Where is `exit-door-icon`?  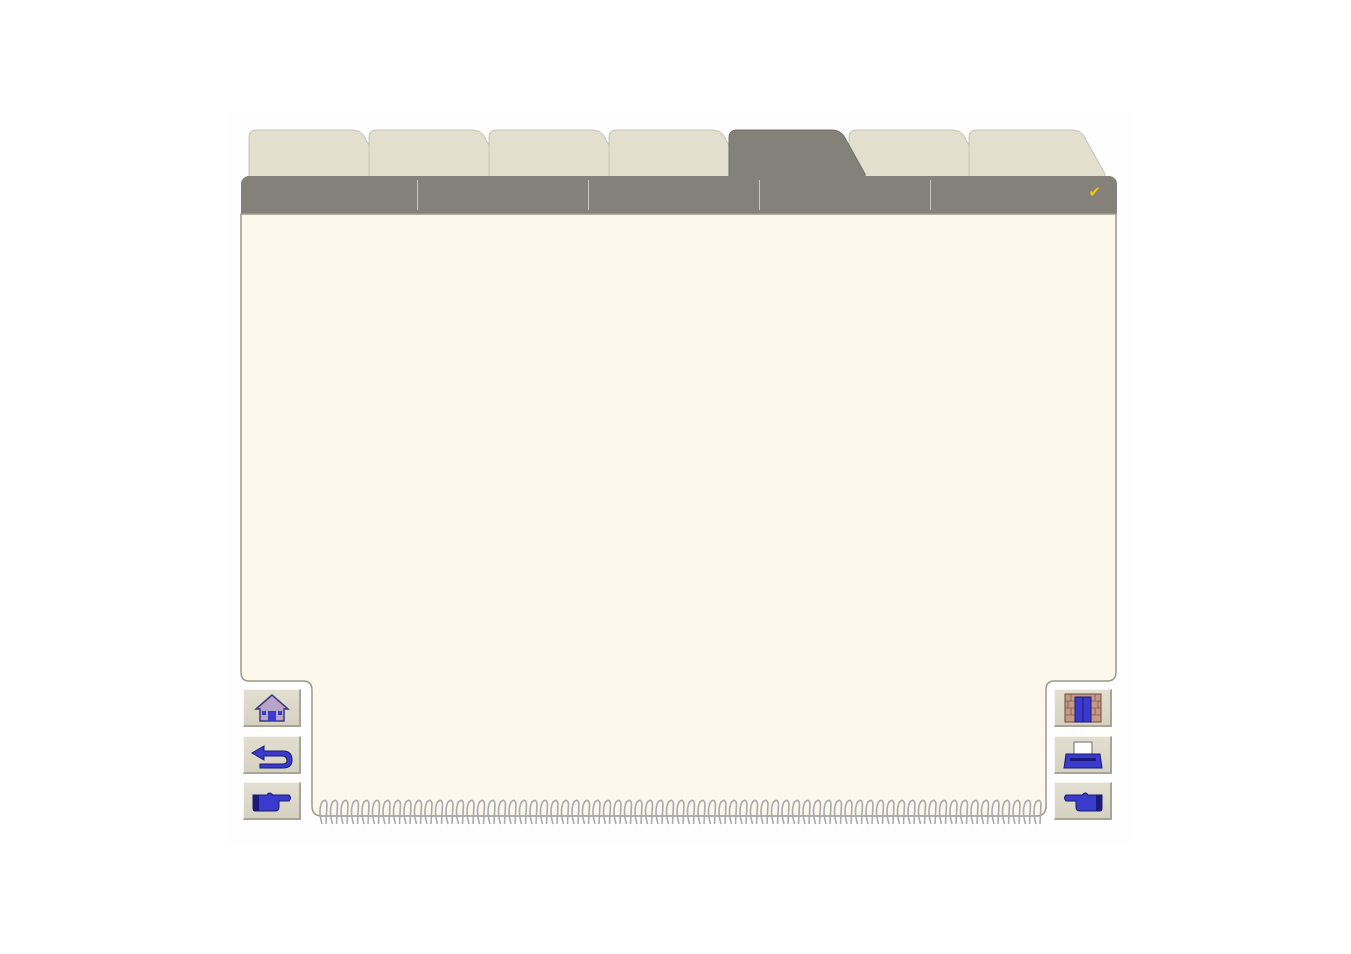
exit-door-icon is located at coordinates (1082, 707).